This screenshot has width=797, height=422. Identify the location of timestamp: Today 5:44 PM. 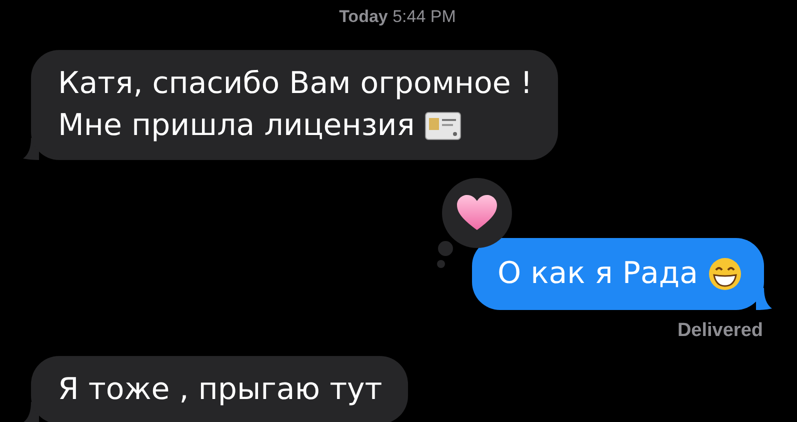
(397, 17).